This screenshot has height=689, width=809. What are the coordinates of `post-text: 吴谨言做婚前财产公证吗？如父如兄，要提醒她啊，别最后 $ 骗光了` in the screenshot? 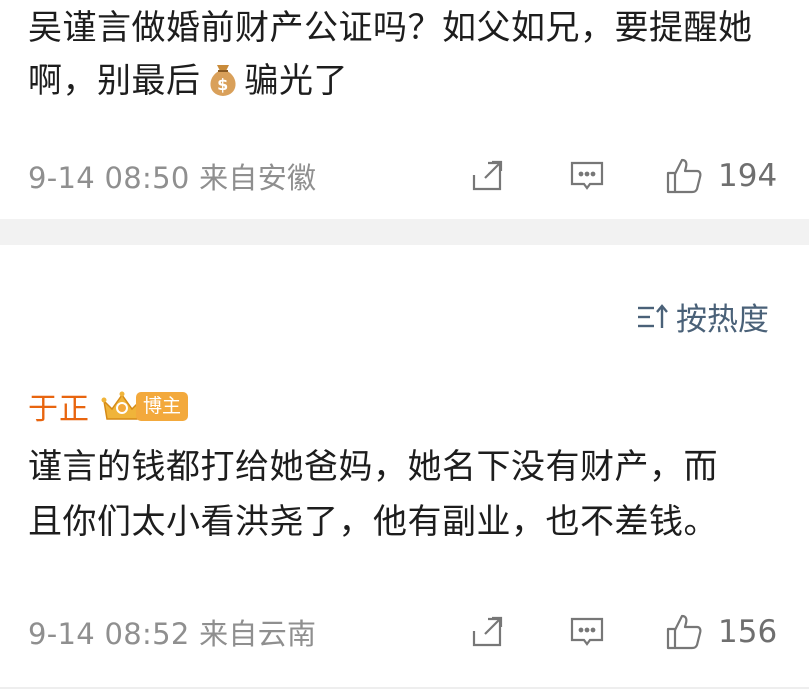 It's located at (413, 55).